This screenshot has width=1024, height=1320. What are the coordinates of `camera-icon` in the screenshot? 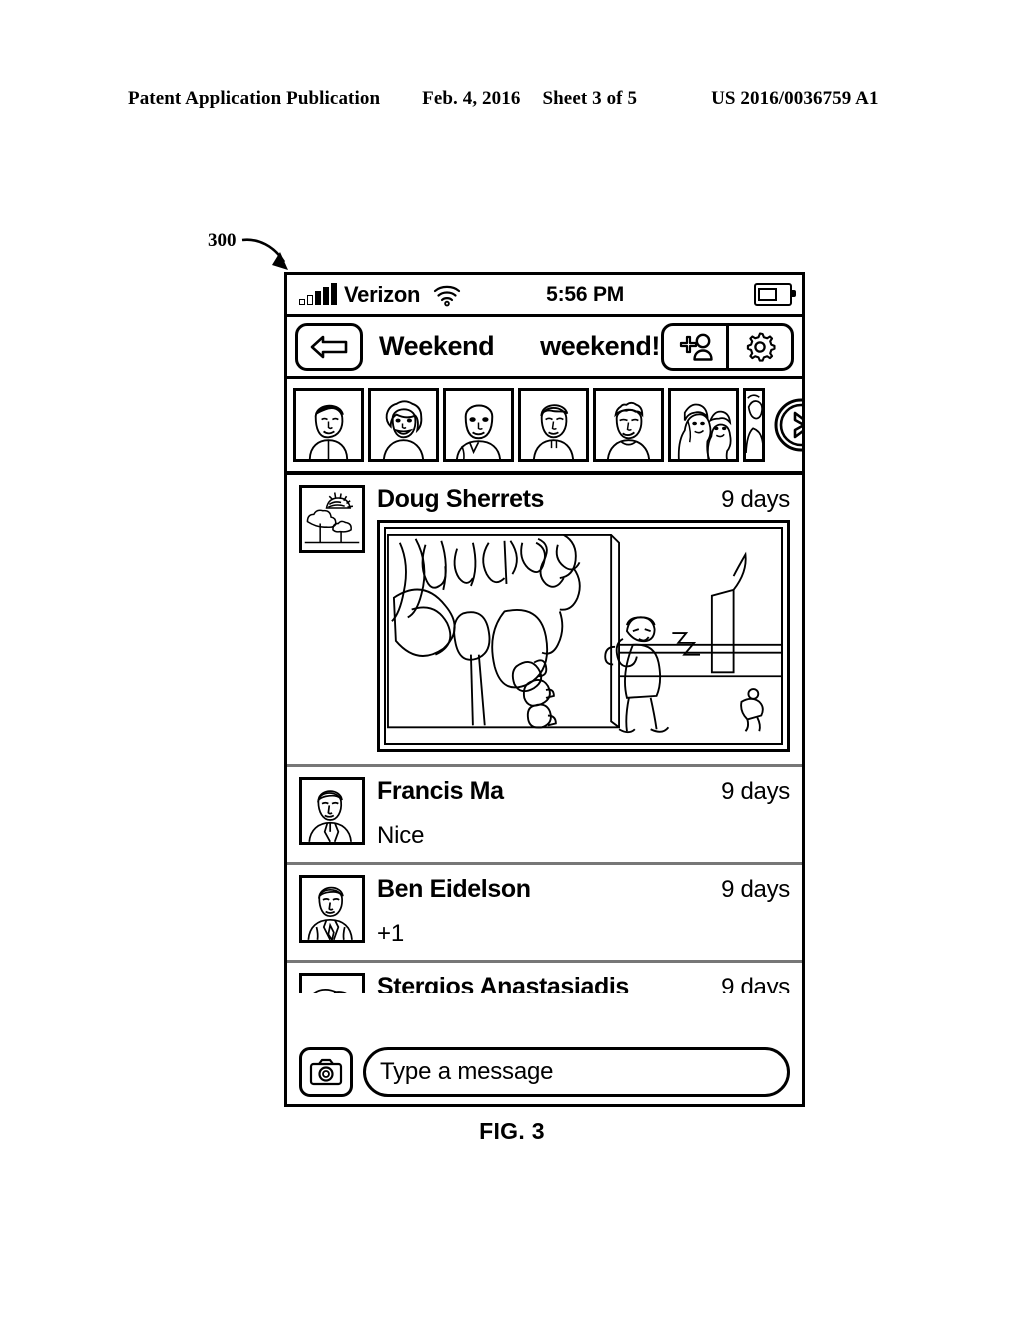 It's located at (326, 1072).